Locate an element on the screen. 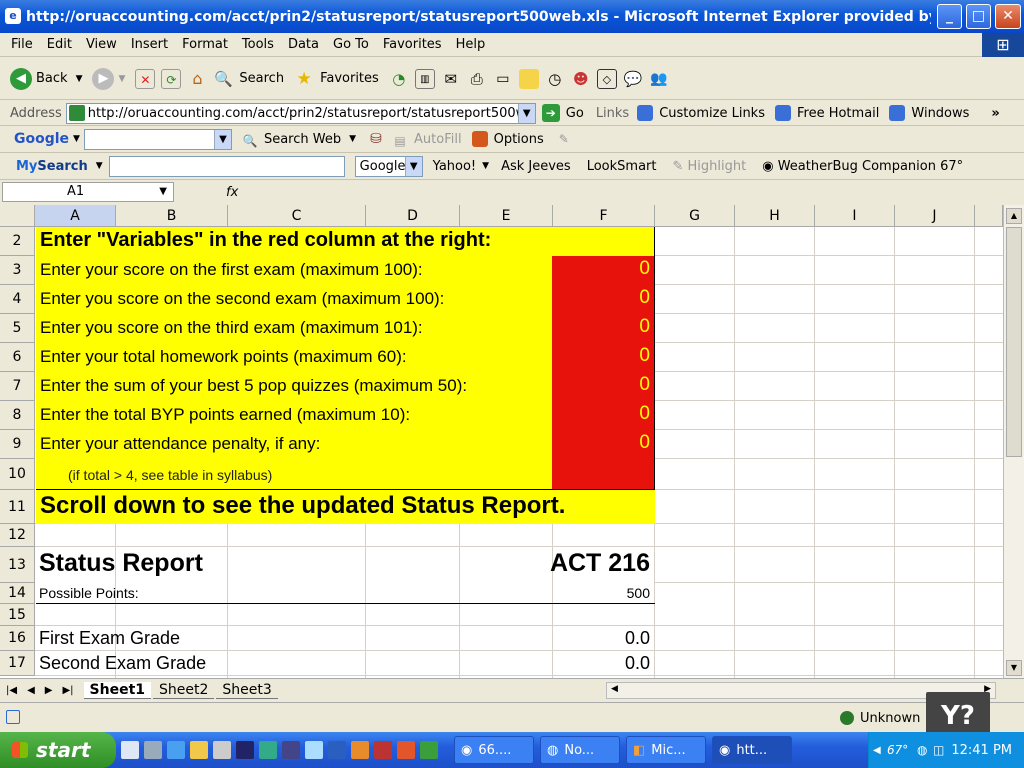 The height and width of the screenshot is (768, 1024). row-header-17: 17 is located at coordinates (17, 663).